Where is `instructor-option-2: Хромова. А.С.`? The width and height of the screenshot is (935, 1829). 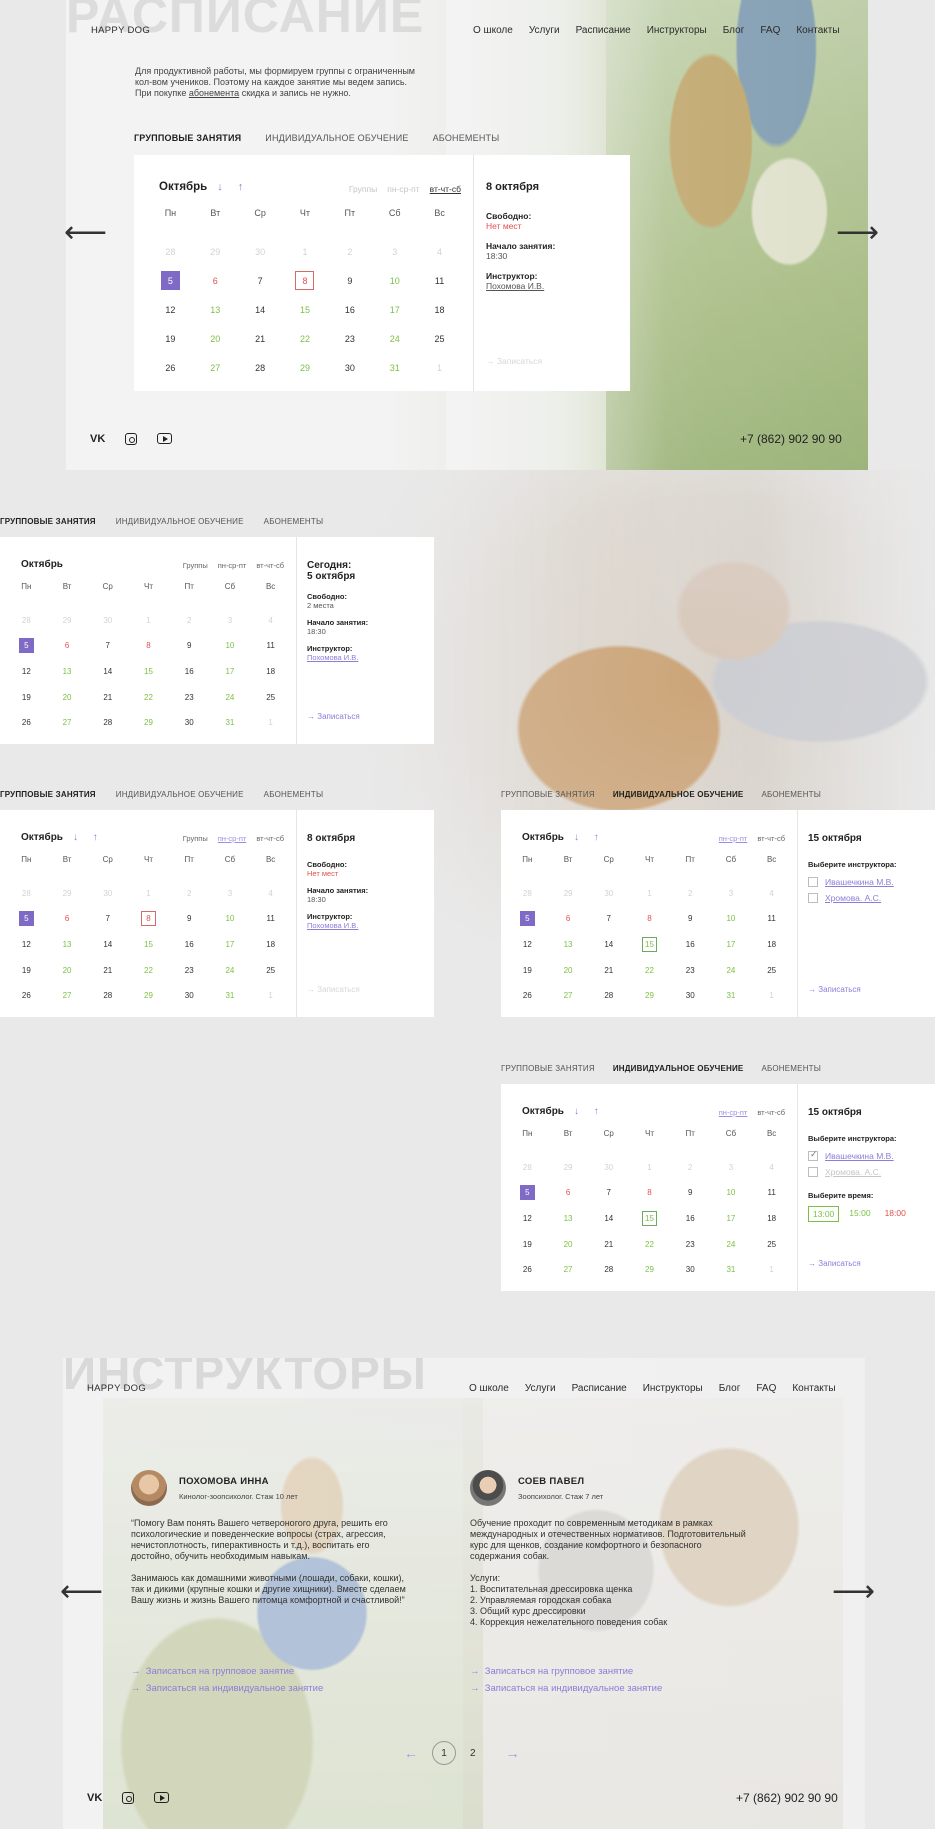
instructor-option-2: Хромова. А.С. is located at coordinates (866, 898).